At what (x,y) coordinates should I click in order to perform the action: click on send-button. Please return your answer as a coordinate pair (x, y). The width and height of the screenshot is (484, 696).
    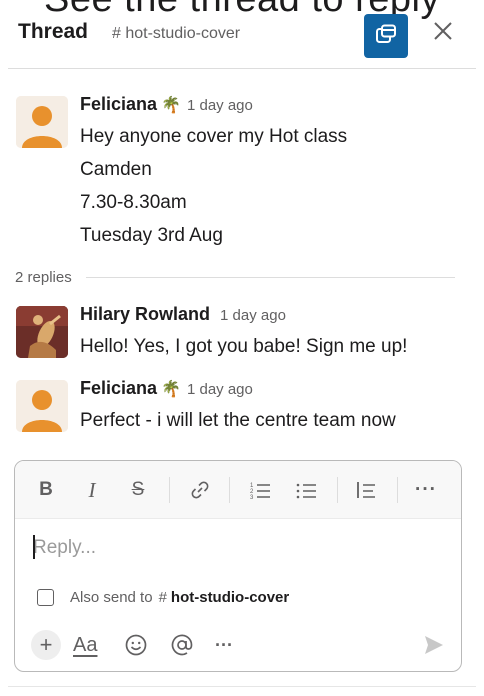
    Looking at the image, I should click on (434, 645).